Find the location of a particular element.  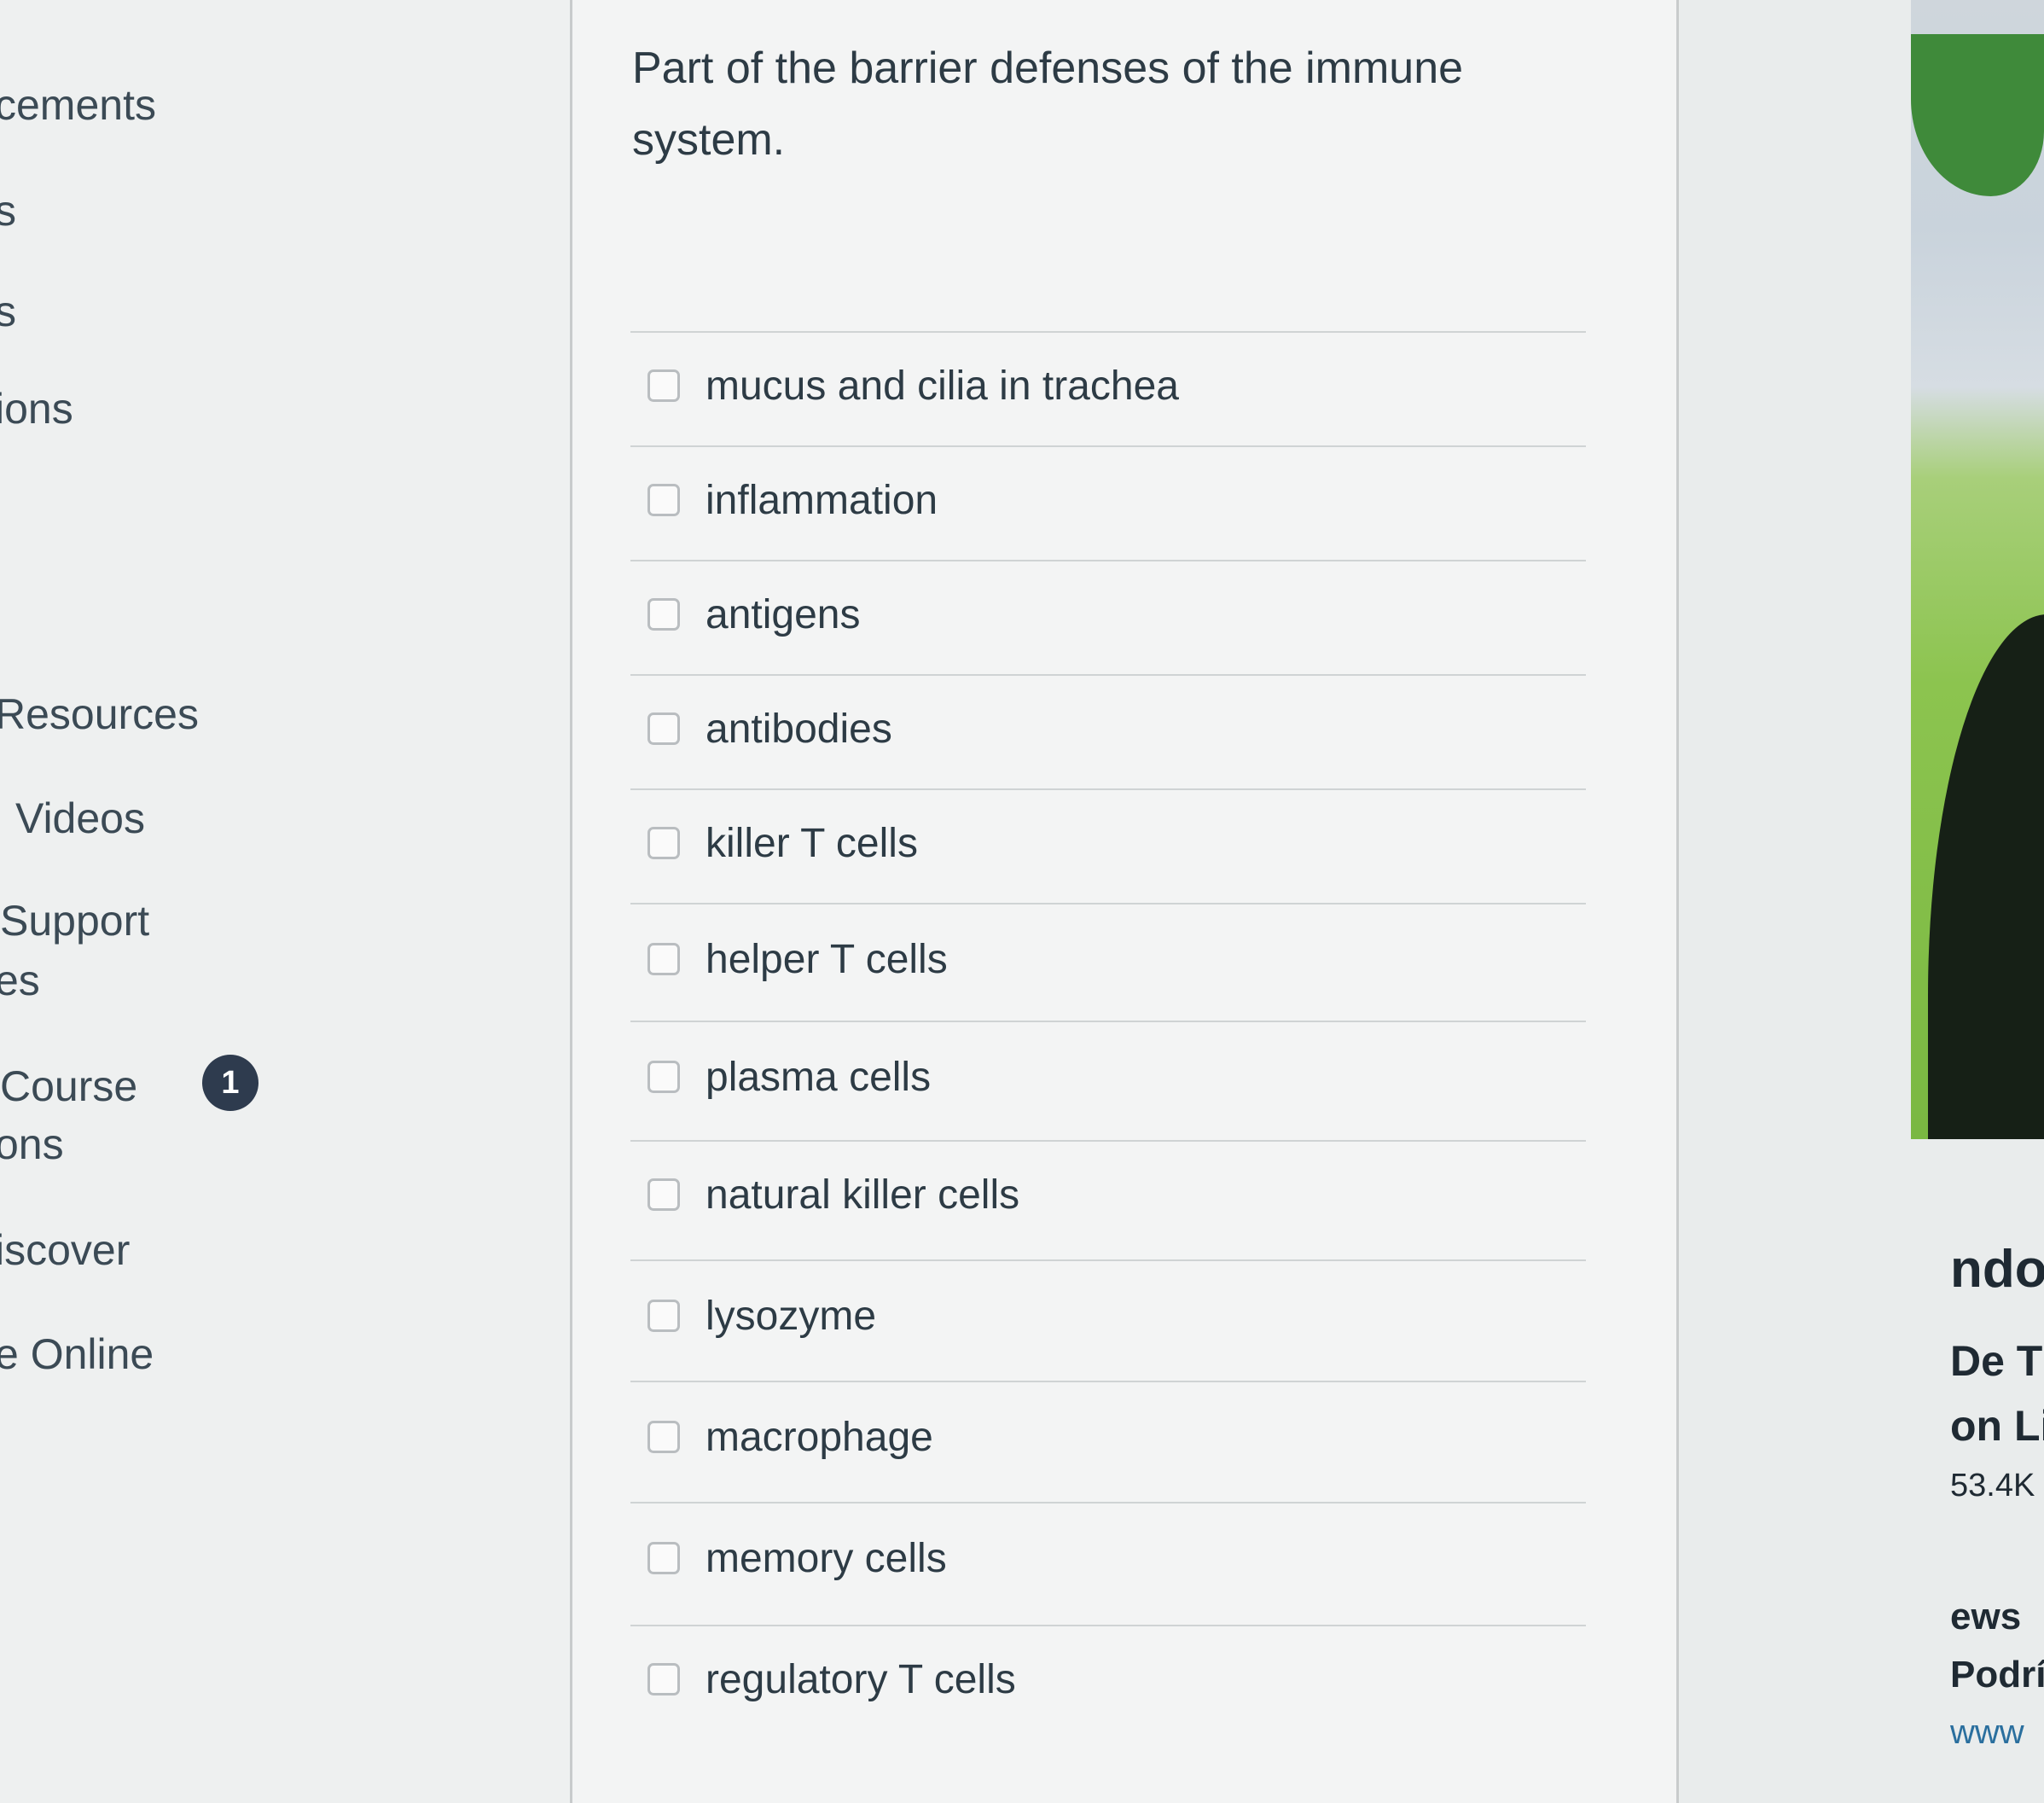

thumbnail-image is located at coordinates (1977, 569).